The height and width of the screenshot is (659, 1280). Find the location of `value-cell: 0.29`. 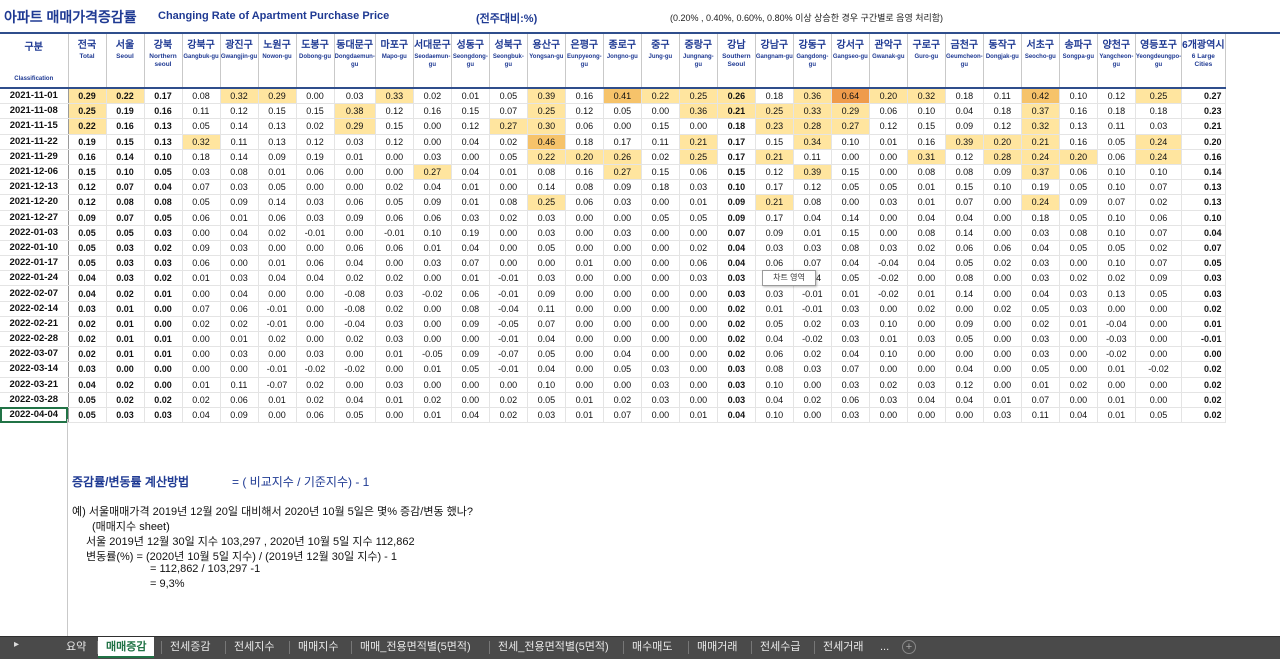

value-cell: 0.29 is located at coordinates (87, 96).